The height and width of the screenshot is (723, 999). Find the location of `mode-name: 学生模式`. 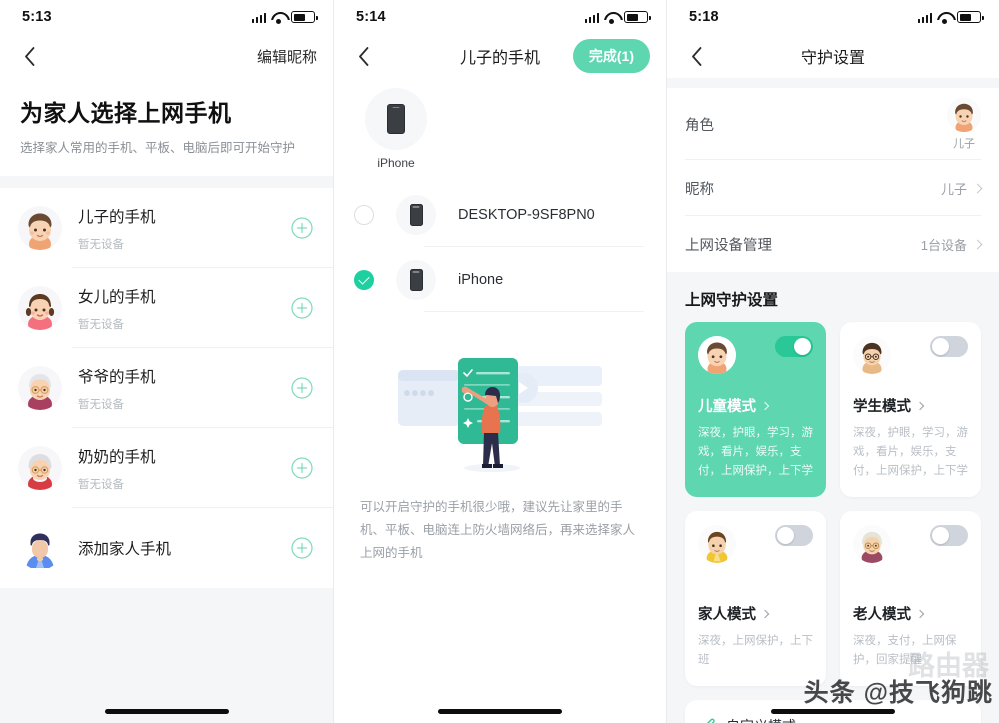

mode-name: 学生模式 is located at coordinates (882, 407).